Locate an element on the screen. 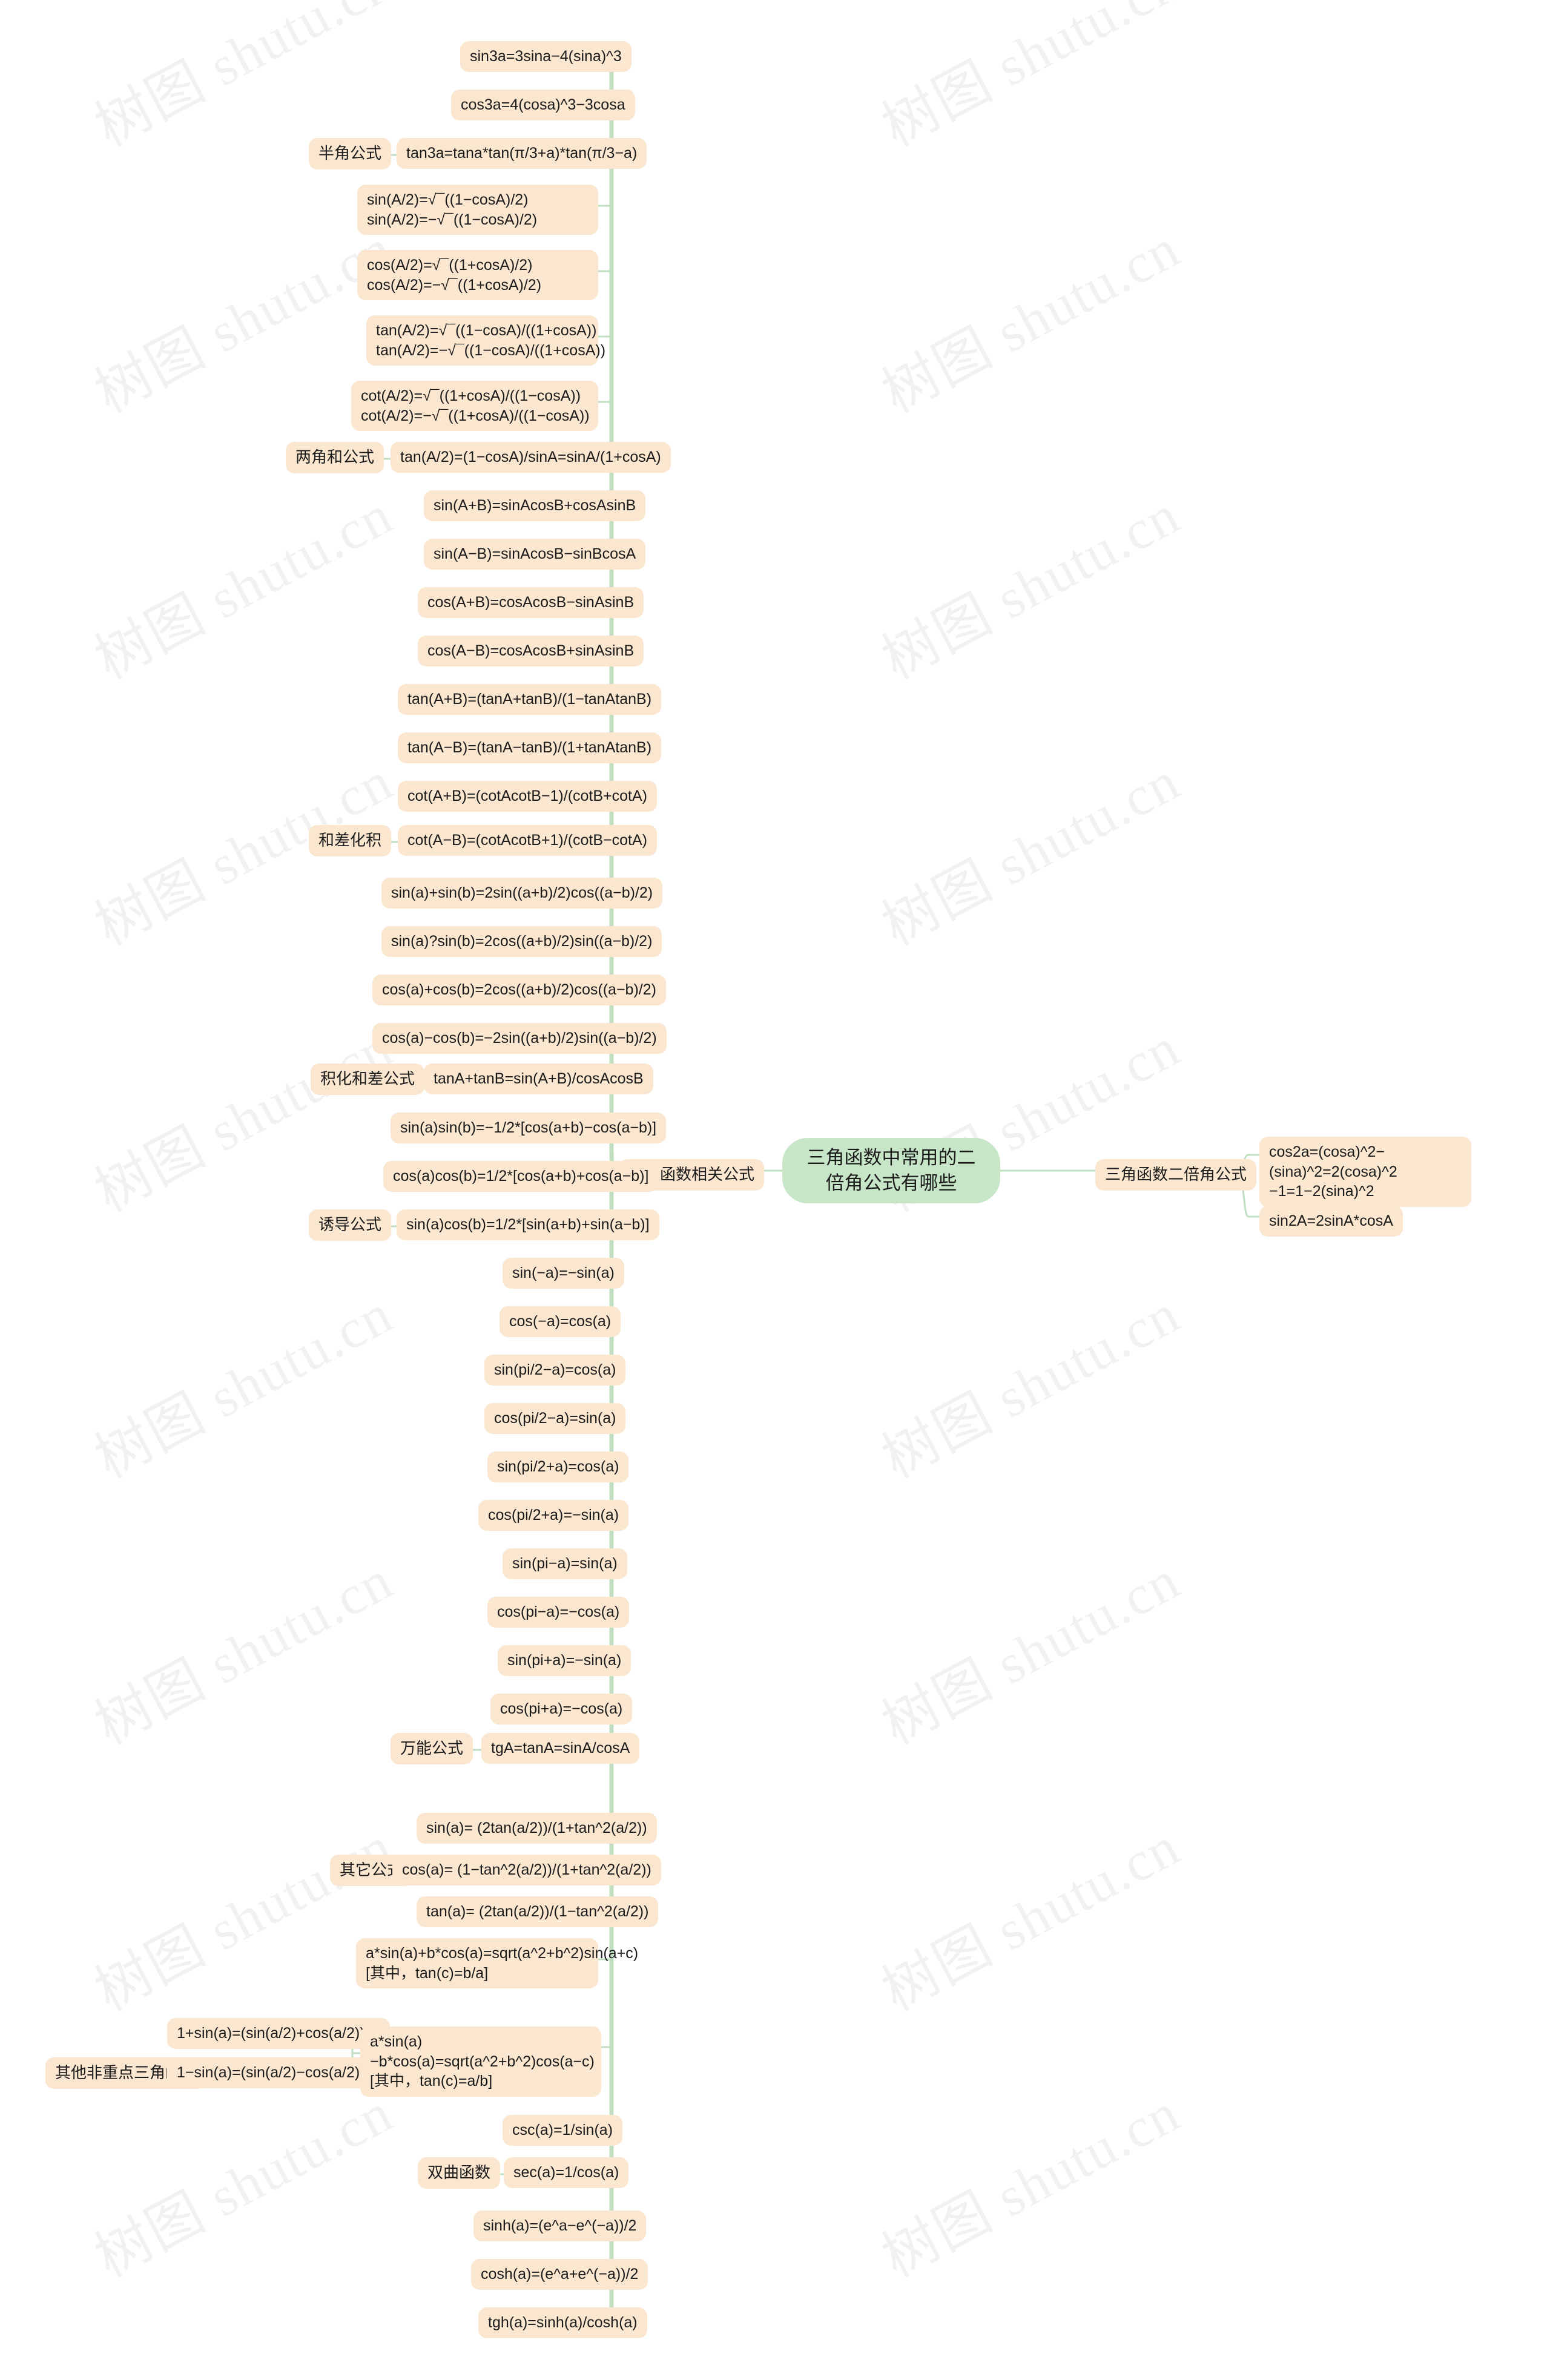  formula-node: tan(A−B)=(tanA−tanB)/(1+tanAtanB) is located at coordinates (530, 747).